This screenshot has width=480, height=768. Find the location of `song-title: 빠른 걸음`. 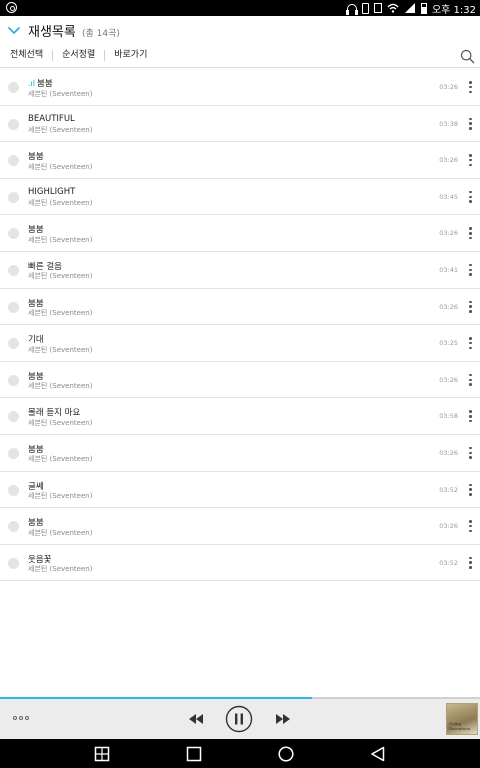

song-title: 빠른 걸음 is located at coordinates (45, 266).